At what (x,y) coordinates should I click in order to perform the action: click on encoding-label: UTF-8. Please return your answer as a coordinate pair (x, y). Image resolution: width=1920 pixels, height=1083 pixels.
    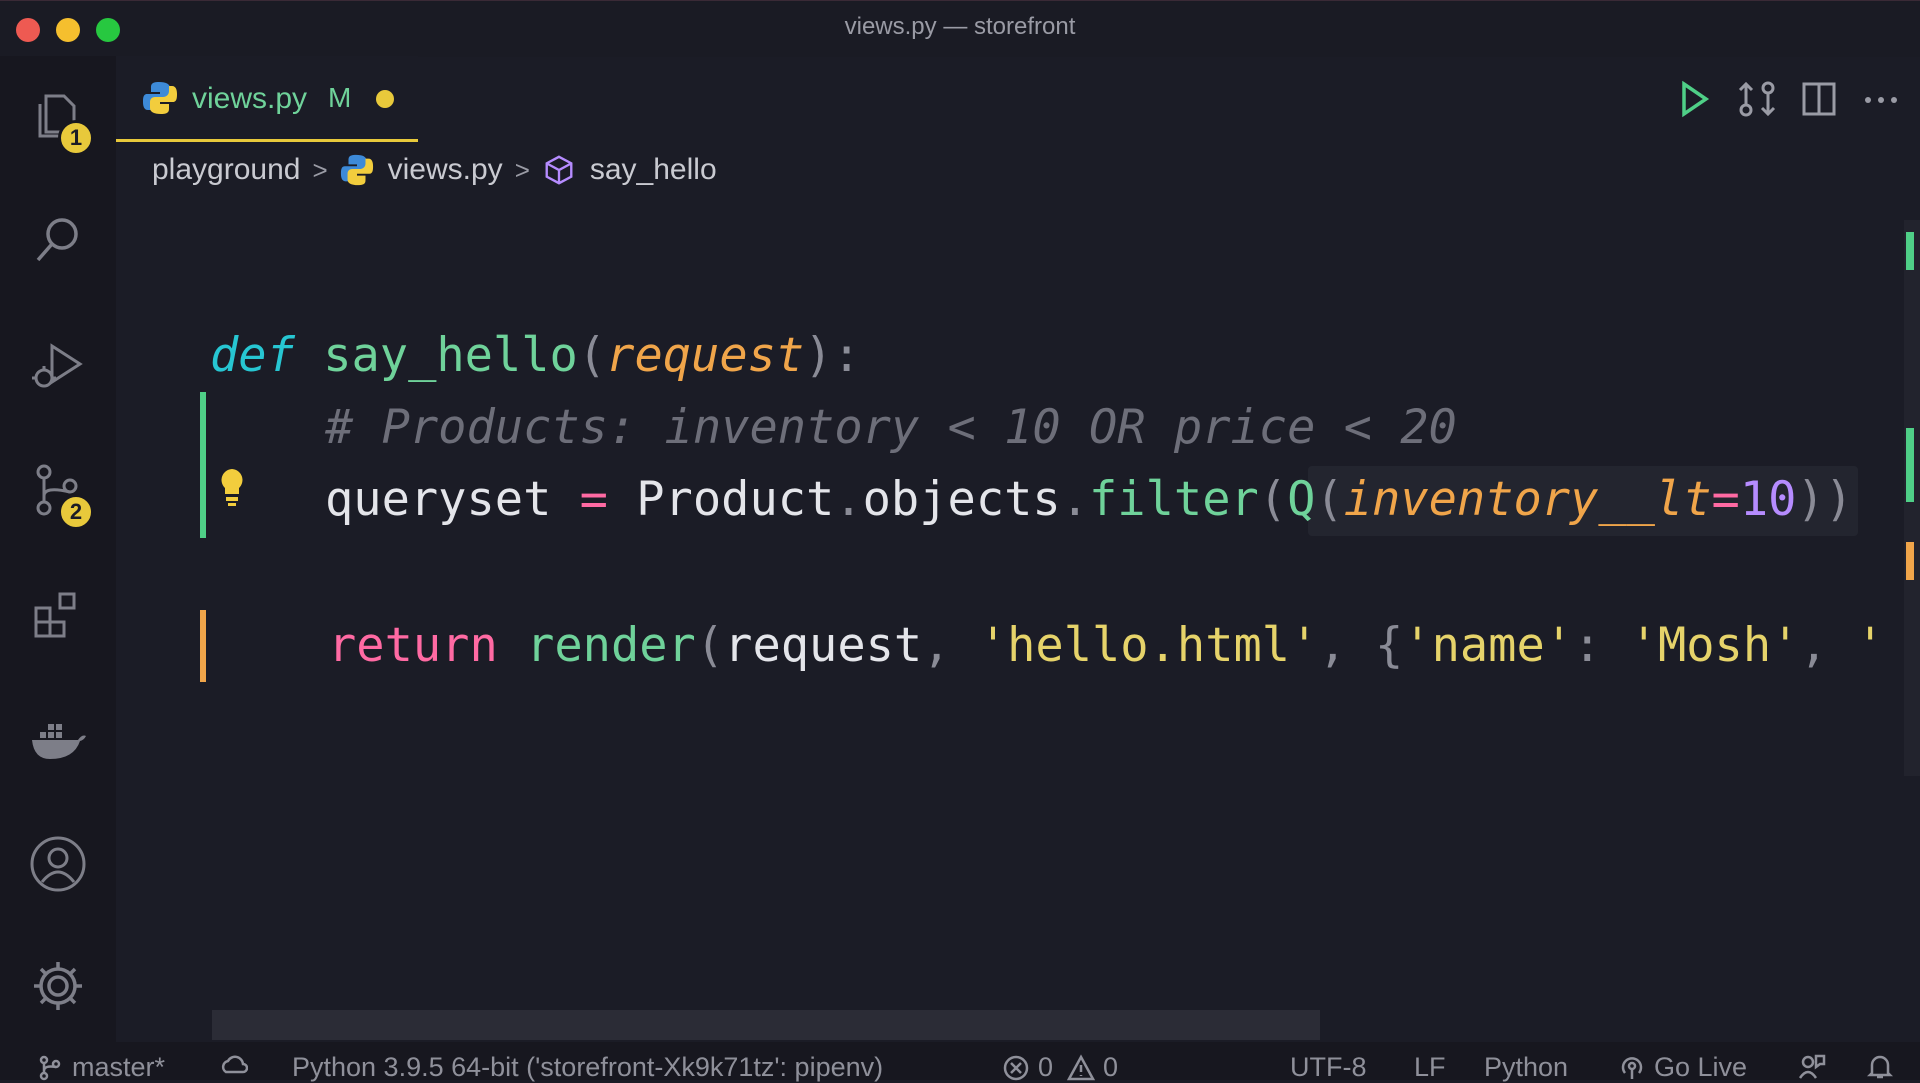
    Looking at the image, I should click on (1328, 1067).